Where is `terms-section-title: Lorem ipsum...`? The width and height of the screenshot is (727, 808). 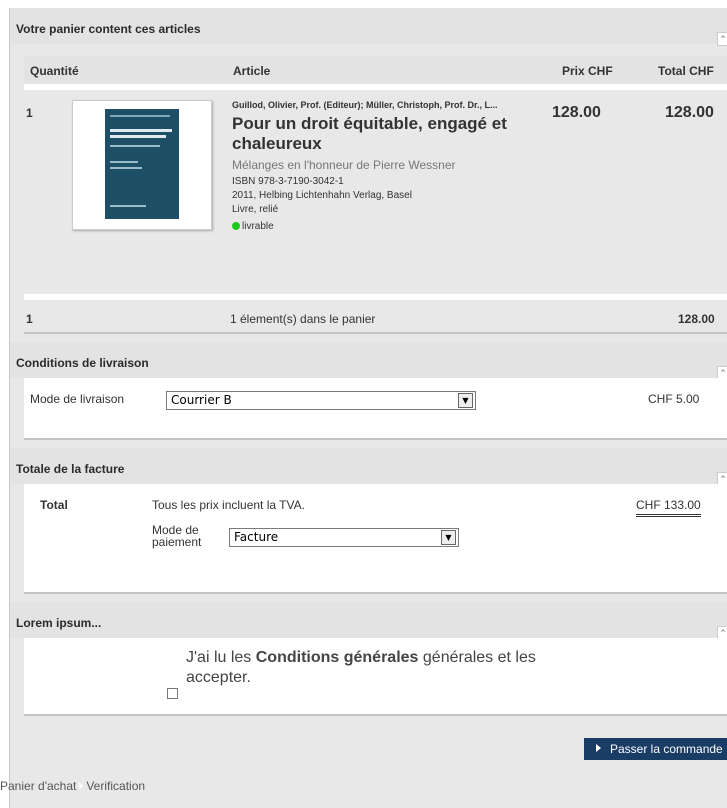 terms-section-title: Lorem ipsum... is located at coordinates (59, 623).